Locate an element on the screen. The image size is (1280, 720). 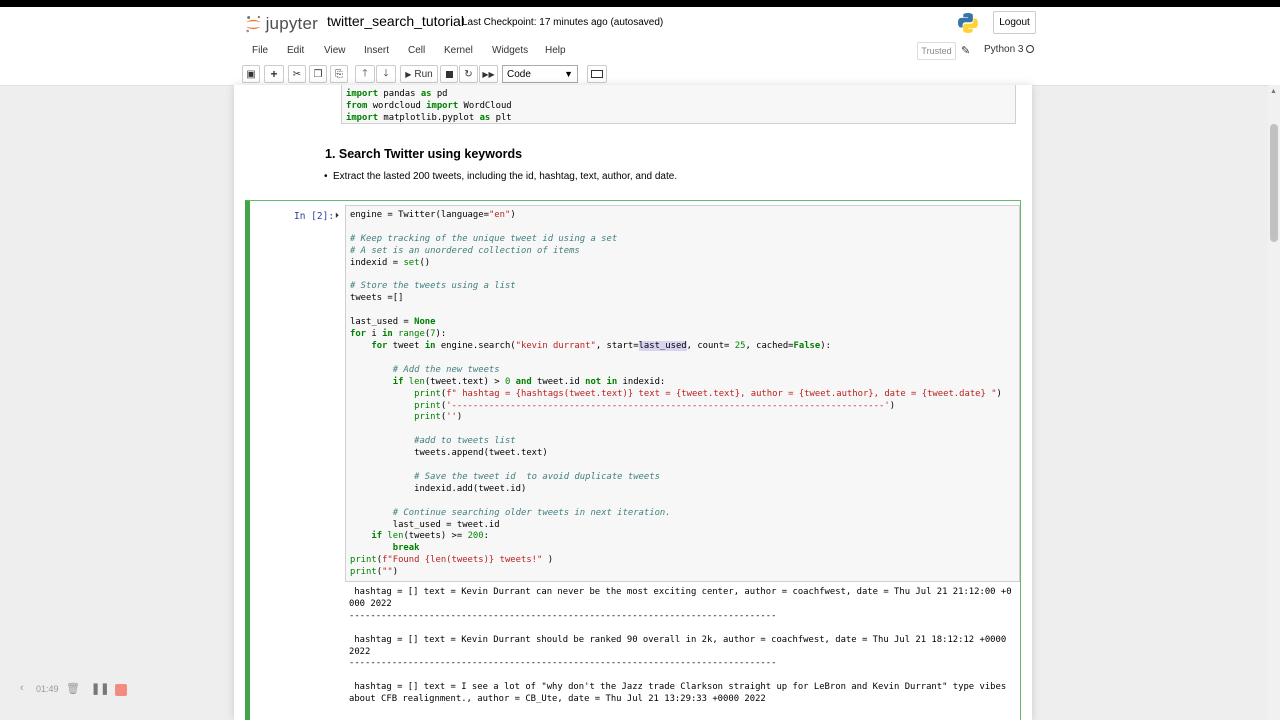
toolbar: ▣ + ✂ ❐ ⎘ 🡑 🡓 ▶ Run ↻ ▶▶ Code ▼ is located at coordinates (640, 75).